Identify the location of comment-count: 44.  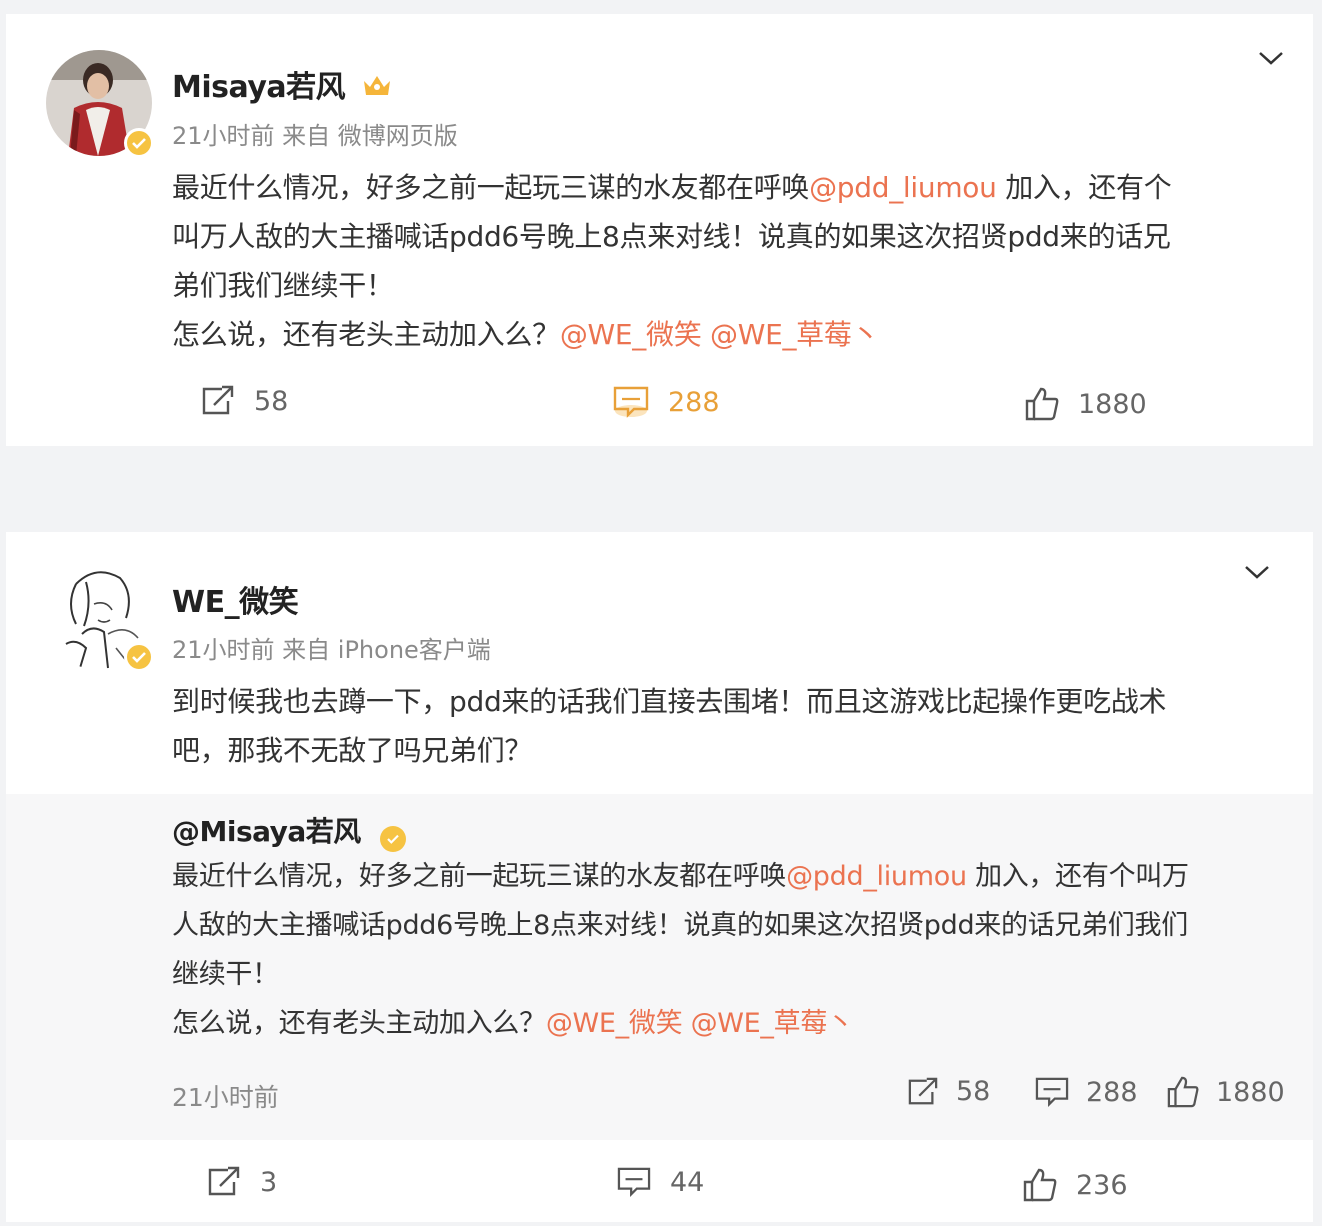
(687, 1182).